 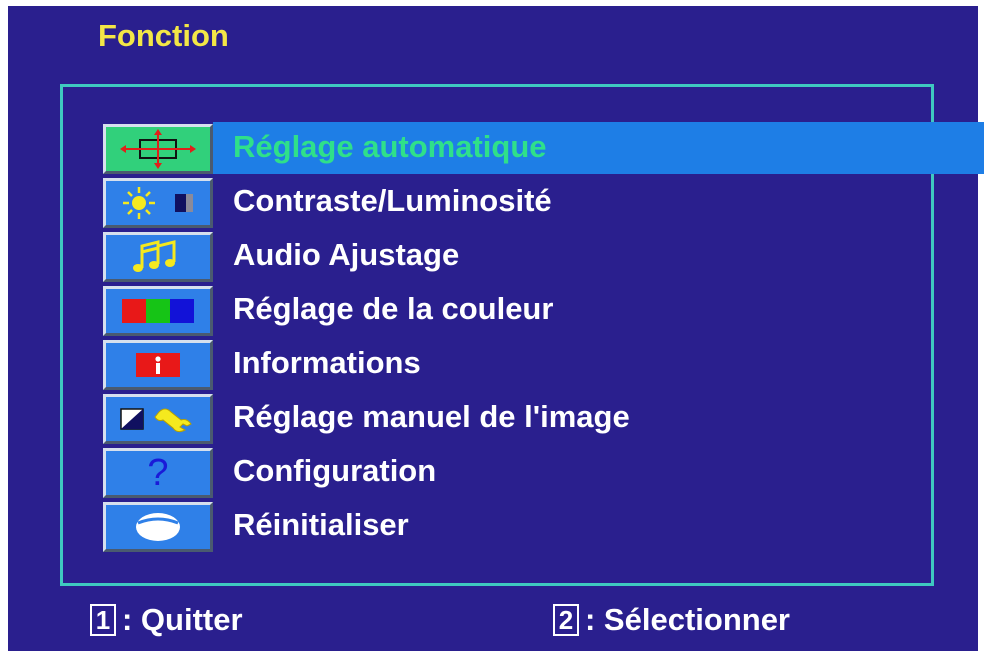 I want to click on question-mark-icon: ?, so click(x=158, y=473).